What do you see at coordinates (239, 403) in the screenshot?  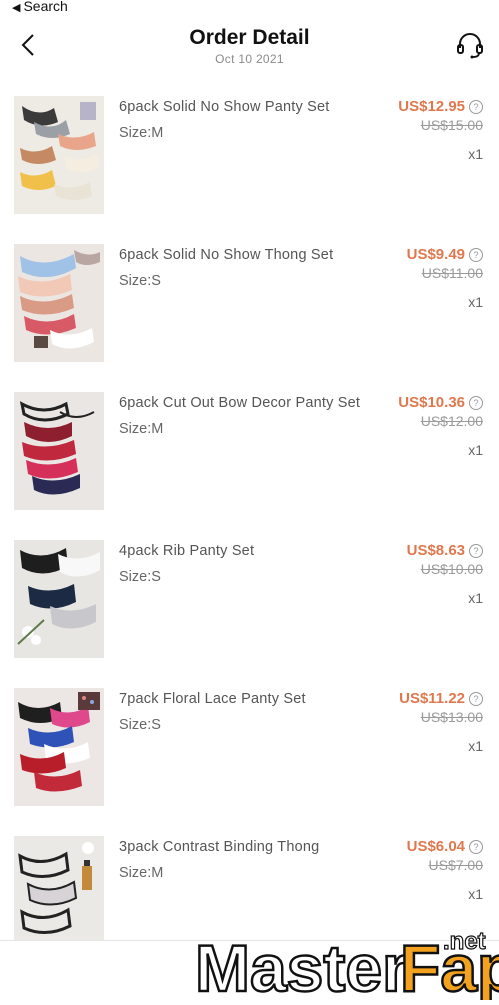 I see `product-name: 6pack Cut Out Bow Decor Panty Set` at bounding box center [239, 403].